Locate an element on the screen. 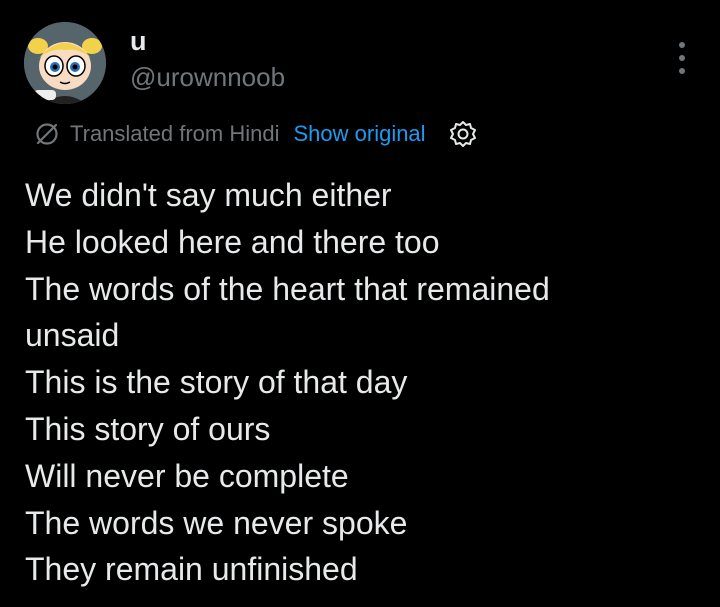 This screenshot has width=720, height=607. cartoon-girl-avatar-icon is located at coordinates (65, 63).